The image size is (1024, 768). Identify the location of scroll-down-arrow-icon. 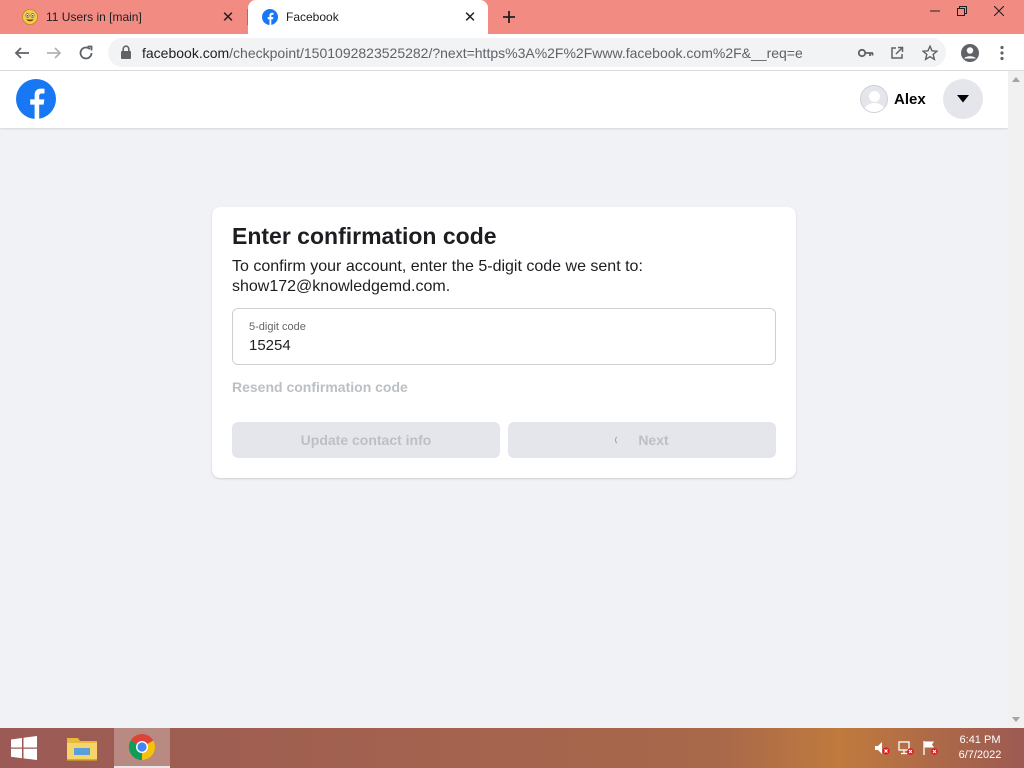
(1016, 719).